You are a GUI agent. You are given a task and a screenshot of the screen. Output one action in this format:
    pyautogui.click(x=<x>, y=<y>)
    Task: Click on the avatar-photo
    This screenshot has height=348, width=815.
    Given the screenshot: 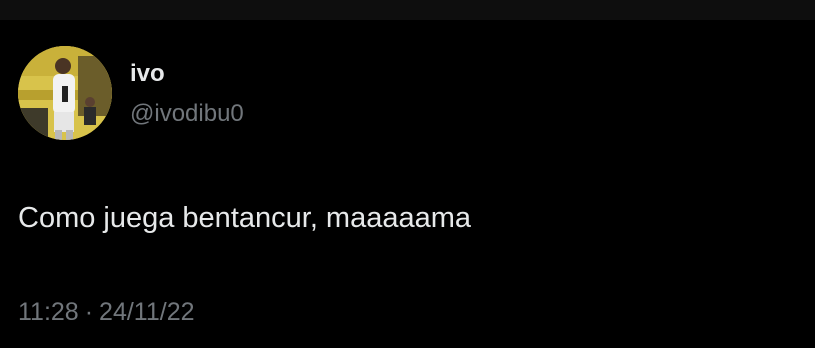 What is the action you would take?
    pyautogui.click(x=65, y=93)
    